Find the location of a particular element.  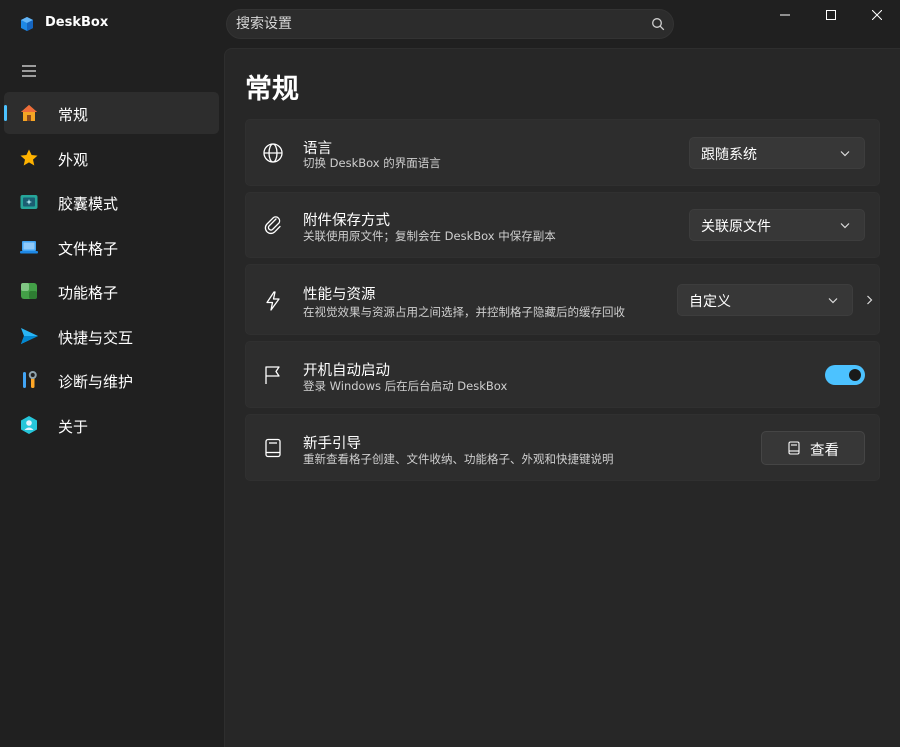

view-guide-button: 查看 is located at coordinates (813, 448).